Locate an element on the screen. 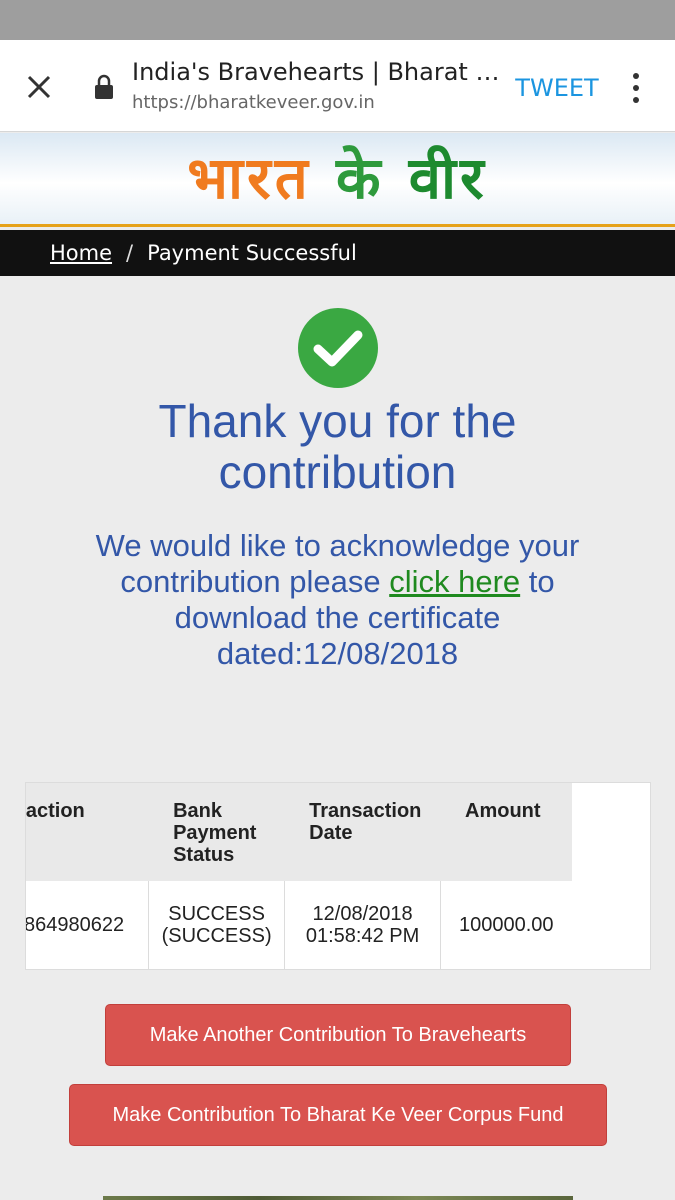 The image size is (675, 1200). another-contribution-button: Make Another Contribution To Bravehearts is located at coordinates (338, 1035).